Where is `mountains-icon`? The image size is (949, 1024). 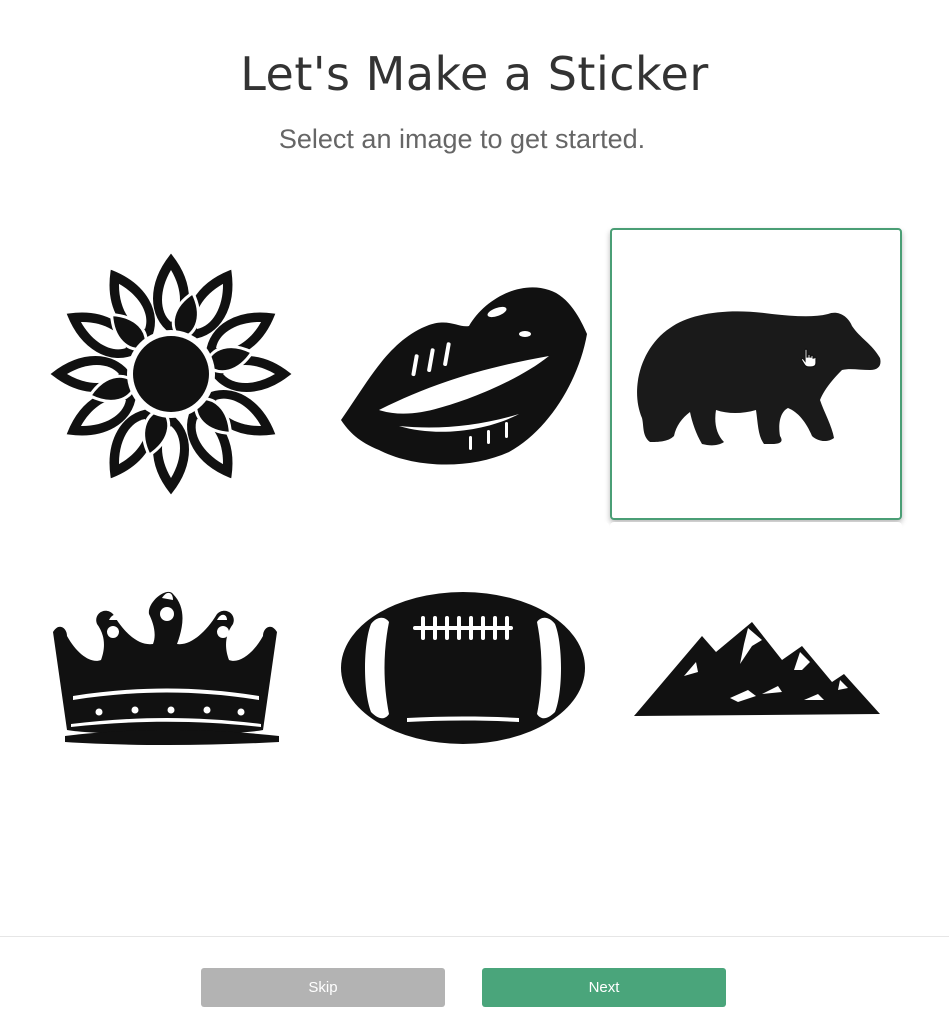 mountains-icon is located at coordinates (757, 669).